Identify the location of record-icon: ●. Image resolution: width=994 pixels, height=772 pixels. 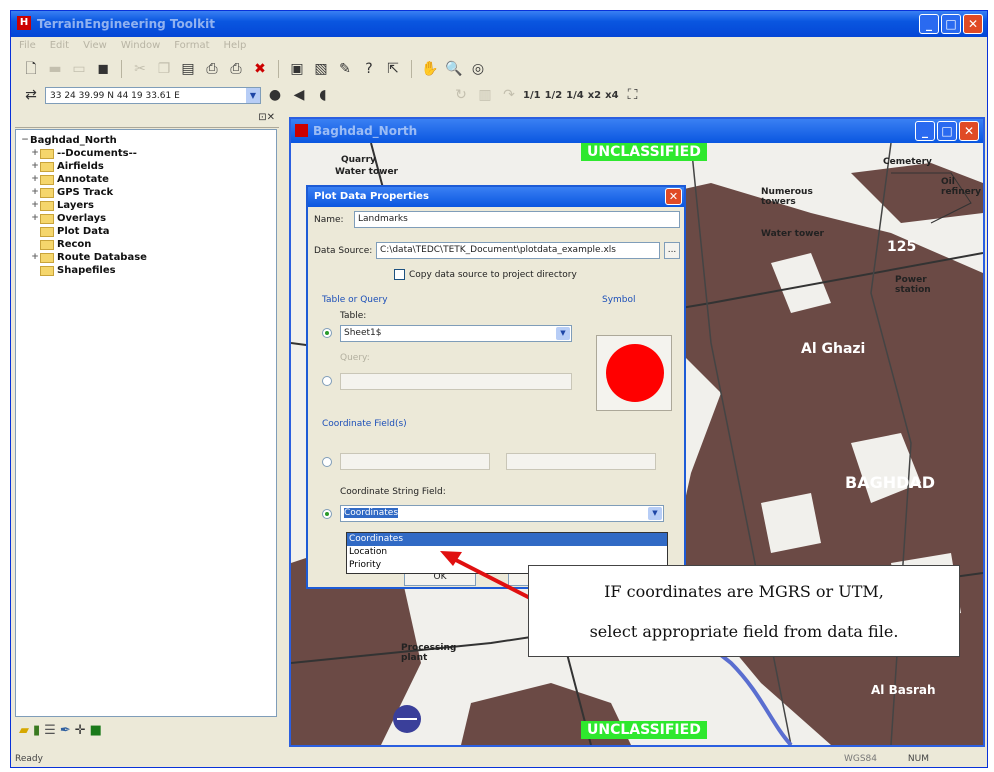
(275, 95).